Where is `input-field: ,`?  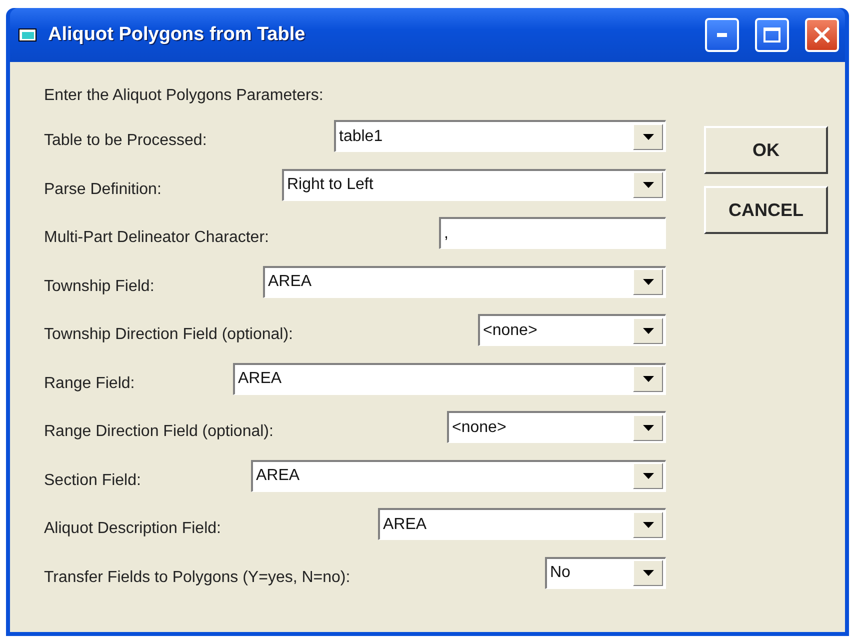
input-field: , is located at coordinates (552, 233).